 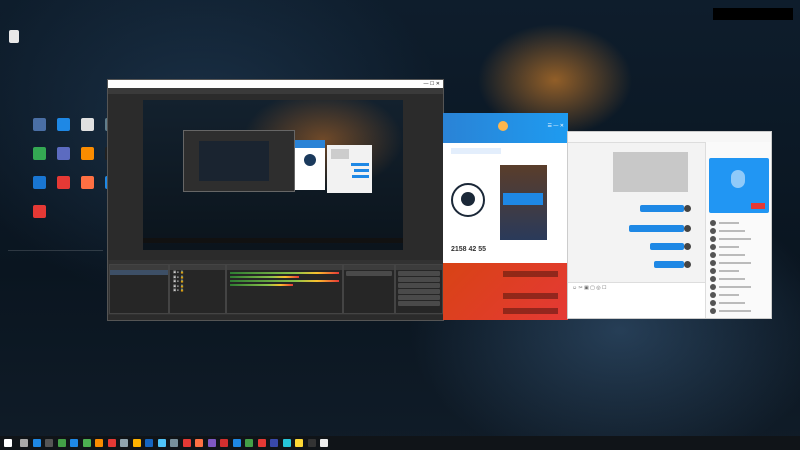 What do you see at coordinates (275, 84) in the screenshot?
I see `obs-titlebar: — ☐ ✕` at bounding box center [275, 84].